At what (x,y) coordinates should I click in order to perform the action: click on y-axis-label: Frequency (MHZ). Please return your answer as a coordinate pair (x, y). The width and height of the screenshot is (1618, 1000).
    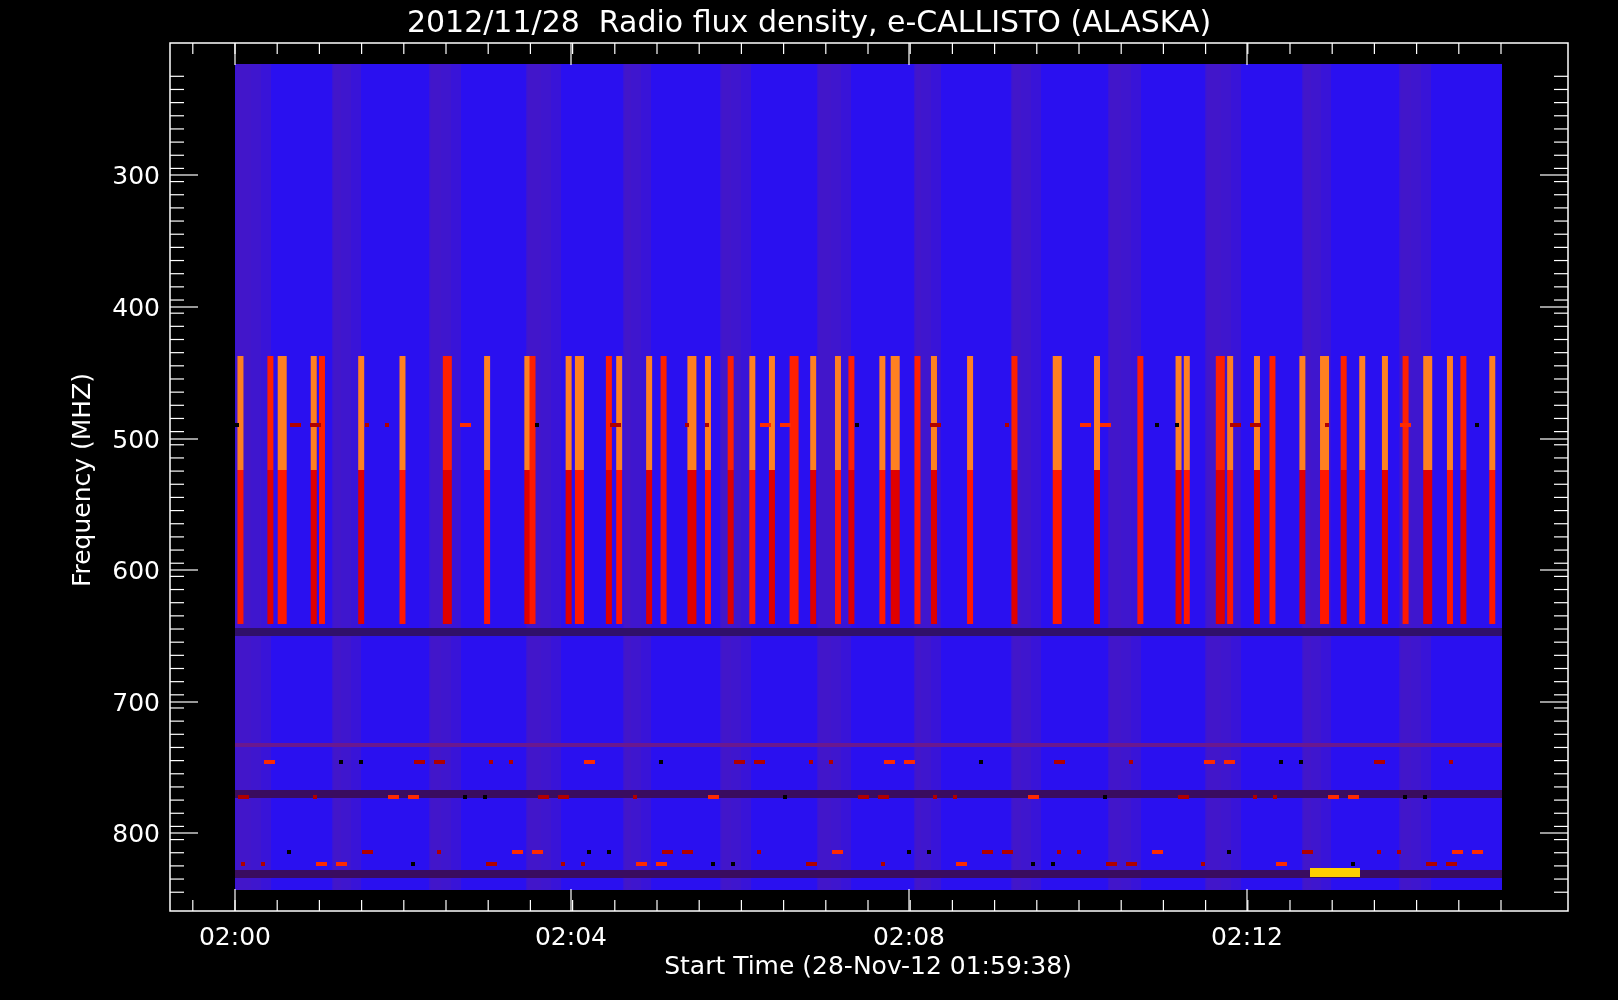
    Looking at the image, I should click on (81, 480).